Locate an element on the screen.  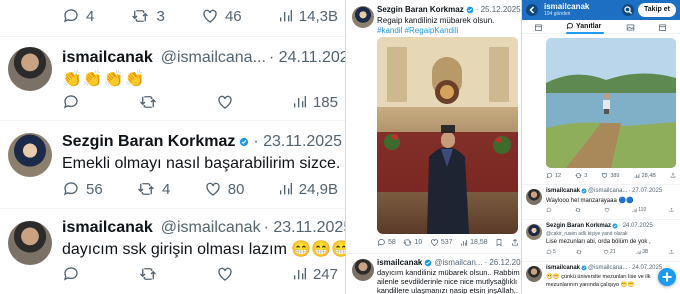
like-count: 21 is located at coordinates (613, 252).